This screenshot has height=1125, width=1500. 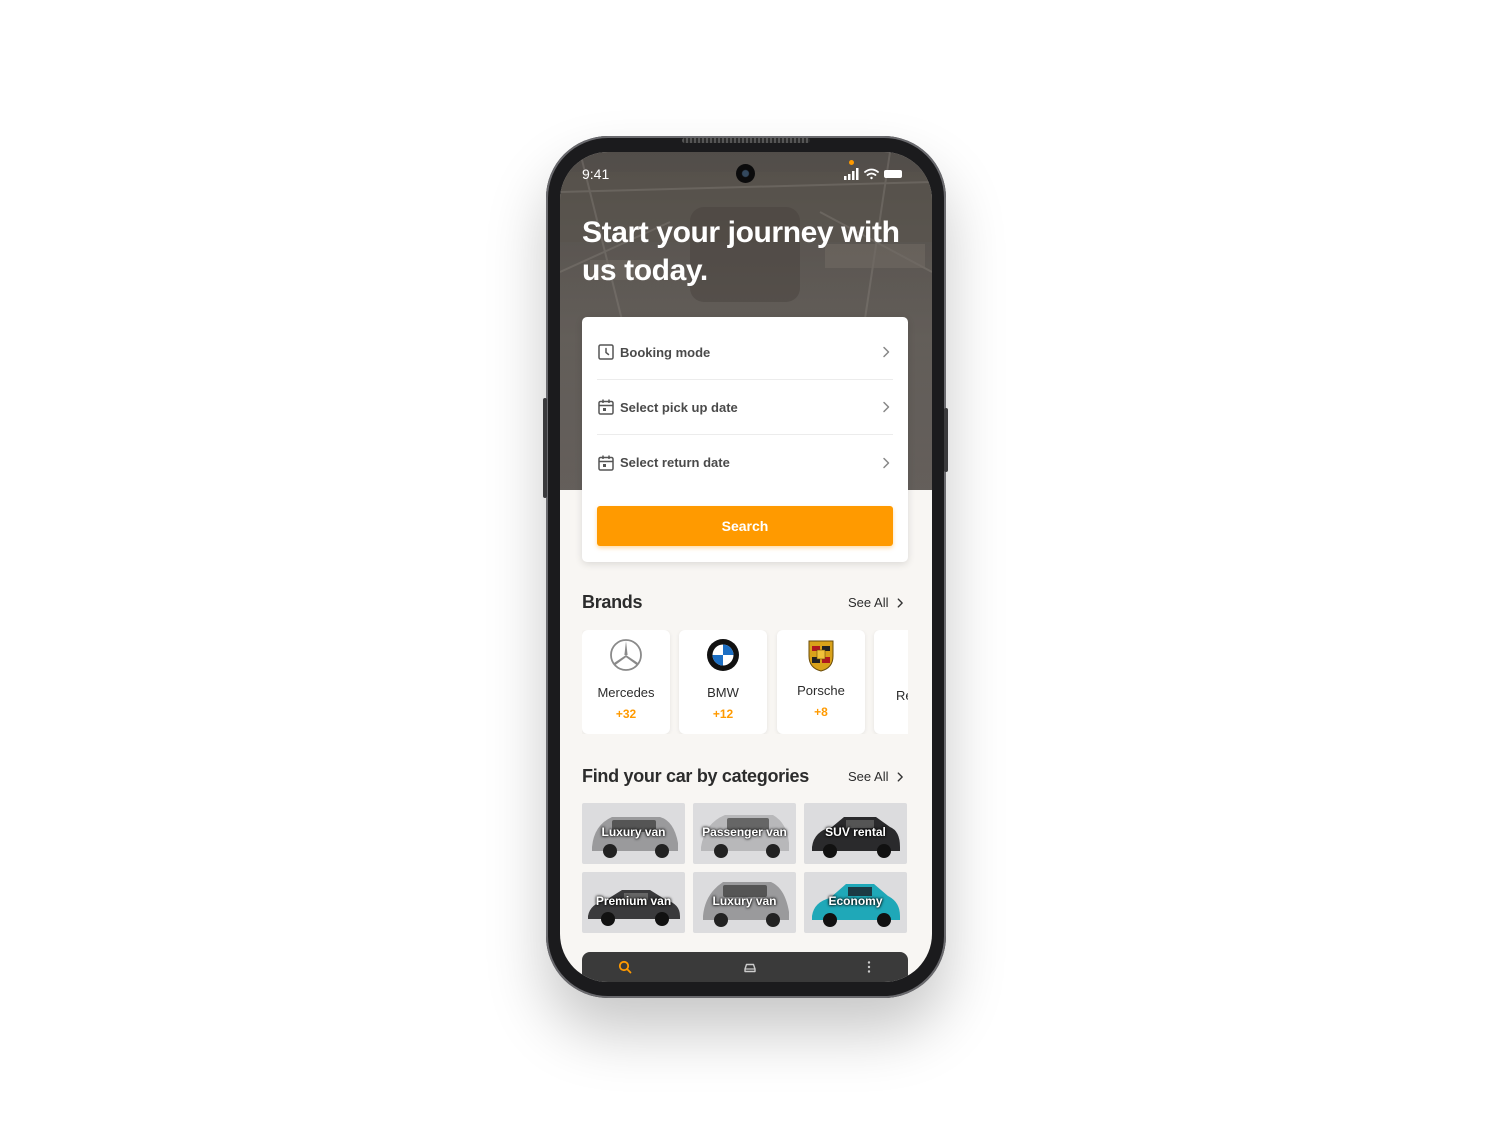 I want to click on pickup-date-label: Select pick up date, so click(x=679, y=407).